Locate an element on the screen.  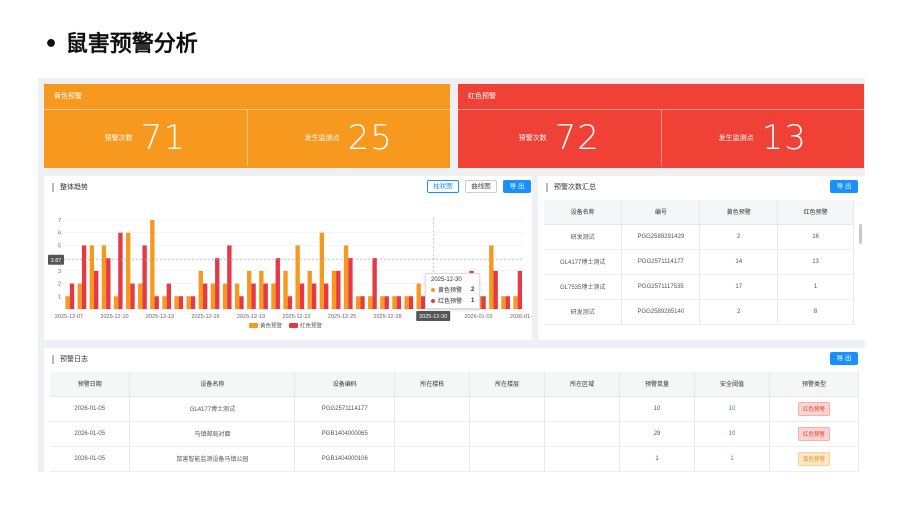
table-row: 研发测试 PGG2589291429 2 16 is located at coordinates (699, 237).